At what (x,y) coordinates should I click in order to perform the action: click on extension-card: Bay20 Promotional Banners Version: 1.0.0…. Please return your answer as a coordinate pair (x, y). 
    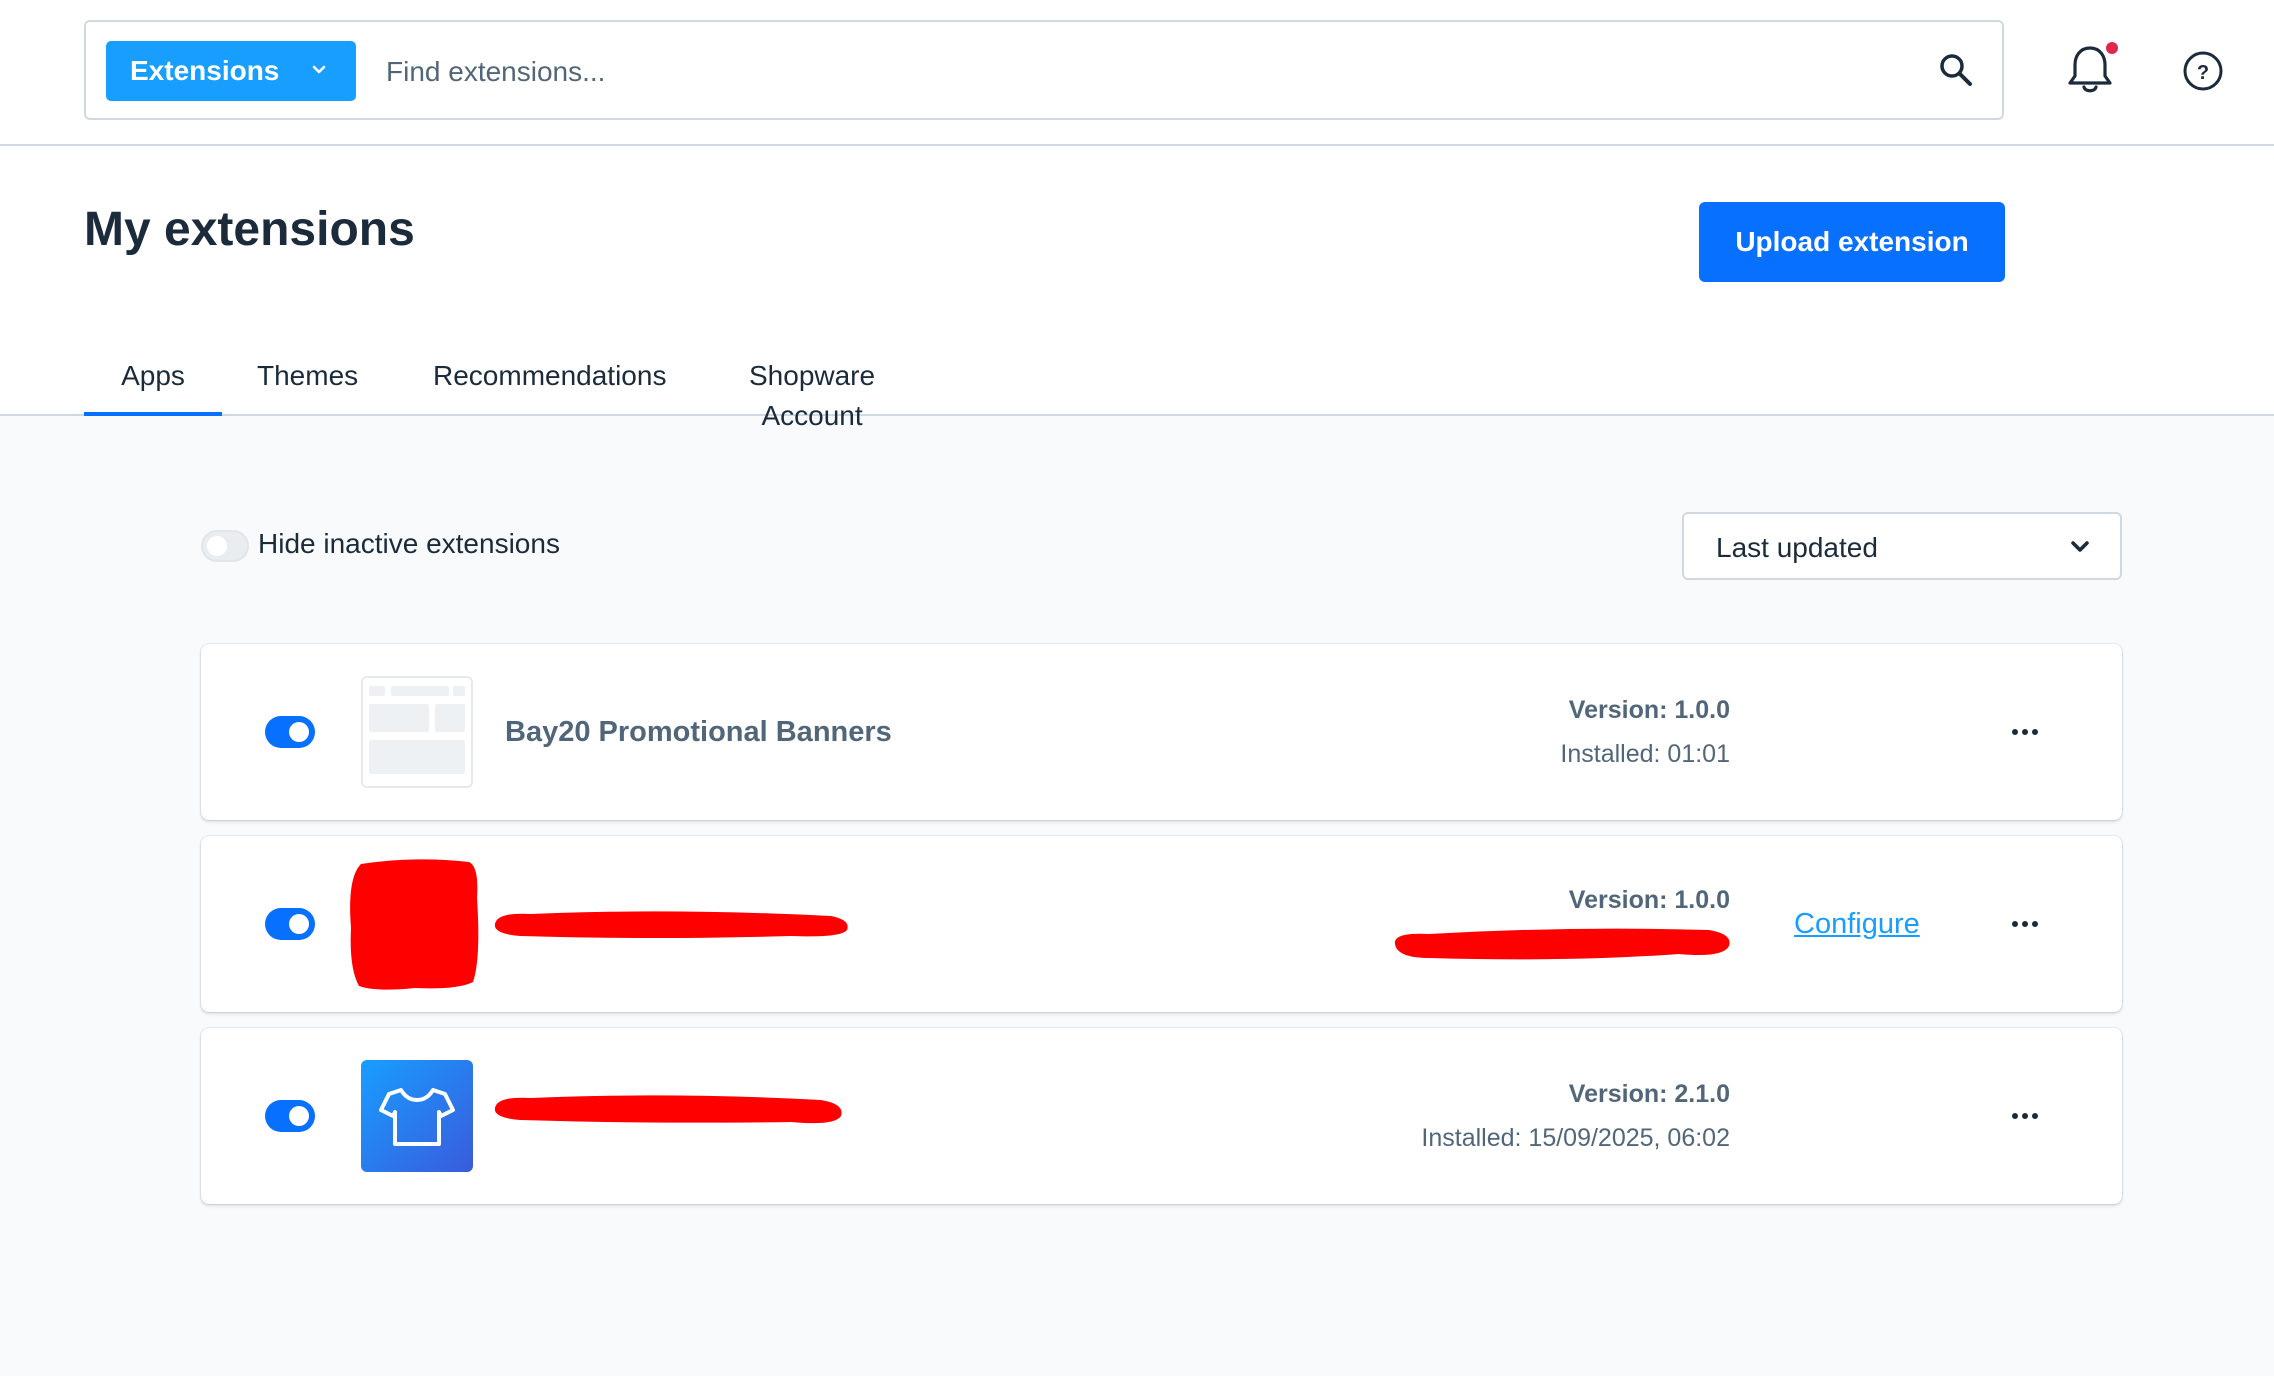
    Looking at the image, I should click on (1161, 732).